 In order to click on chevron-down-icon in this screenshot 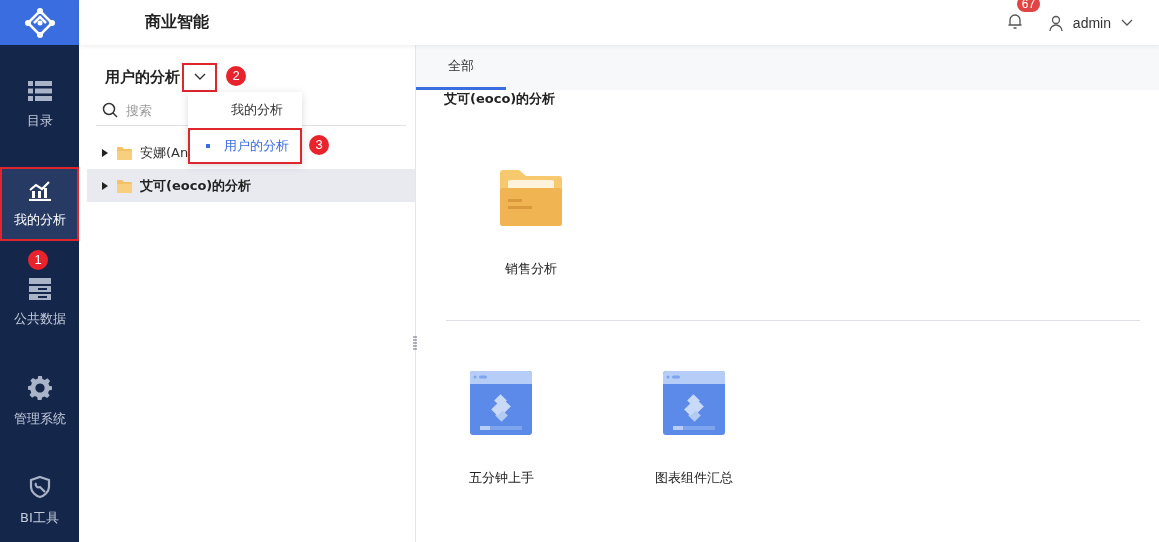, I will do `click(199, 77)`.